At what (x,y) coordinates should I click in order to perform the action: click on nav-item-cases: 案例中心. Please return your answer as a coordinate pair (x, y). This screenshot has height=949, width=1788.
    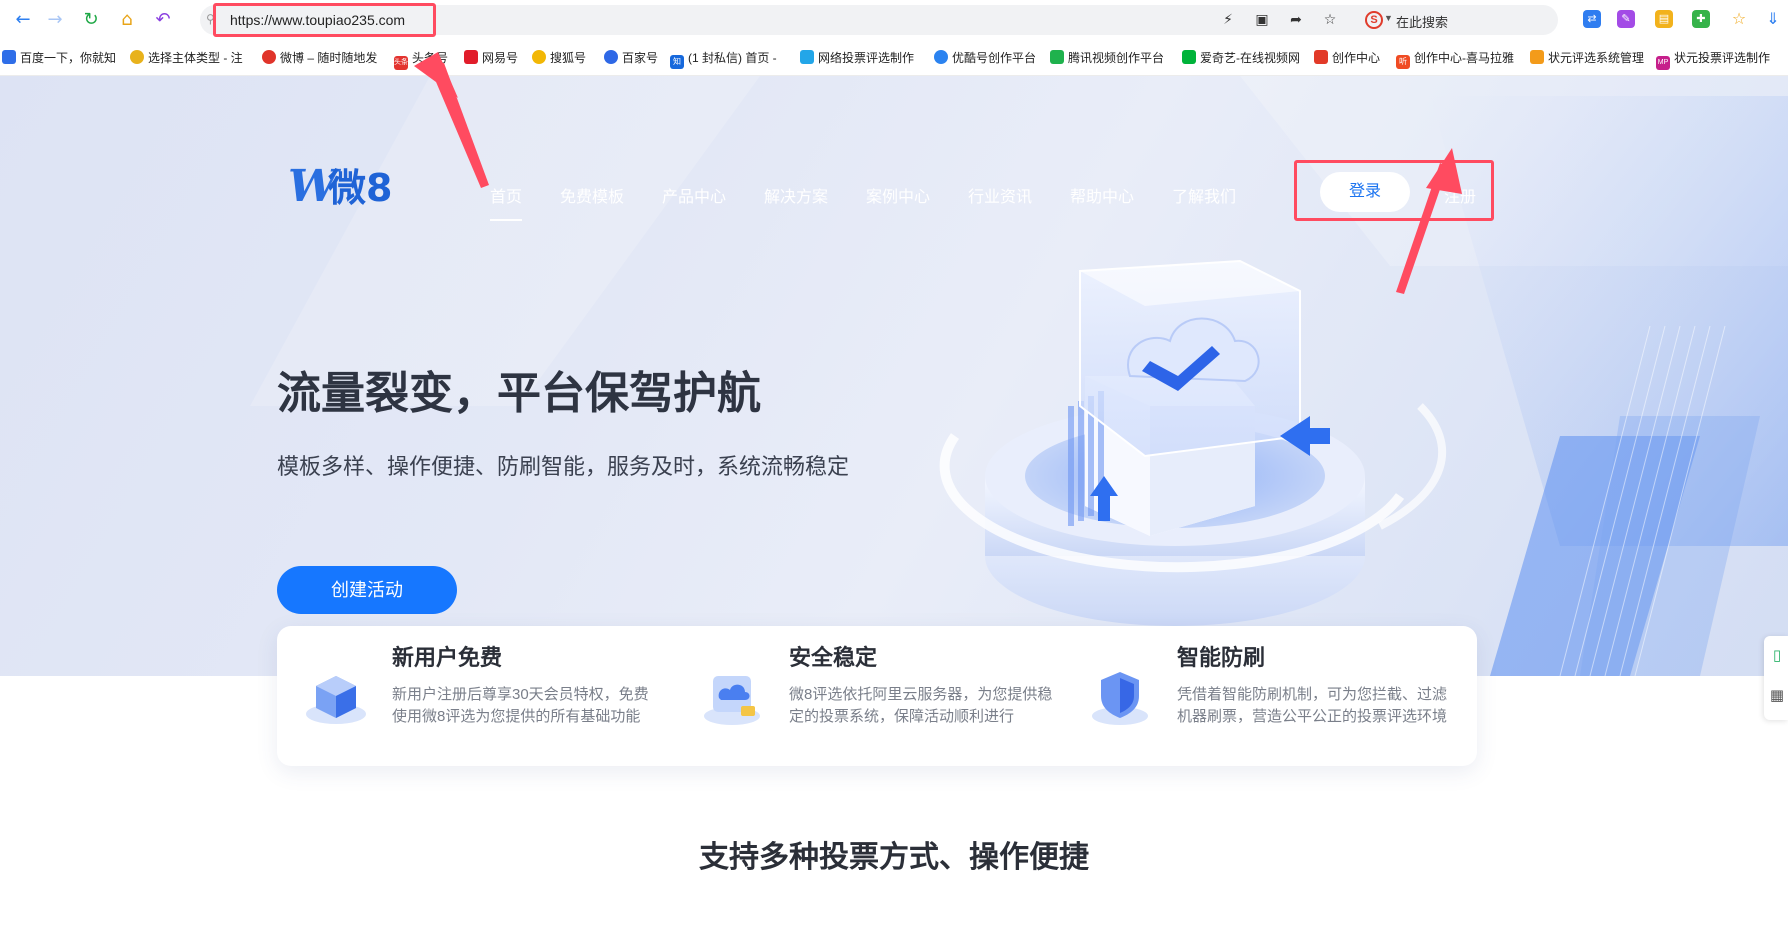
    Looking at the image, I should click on (898, 195).